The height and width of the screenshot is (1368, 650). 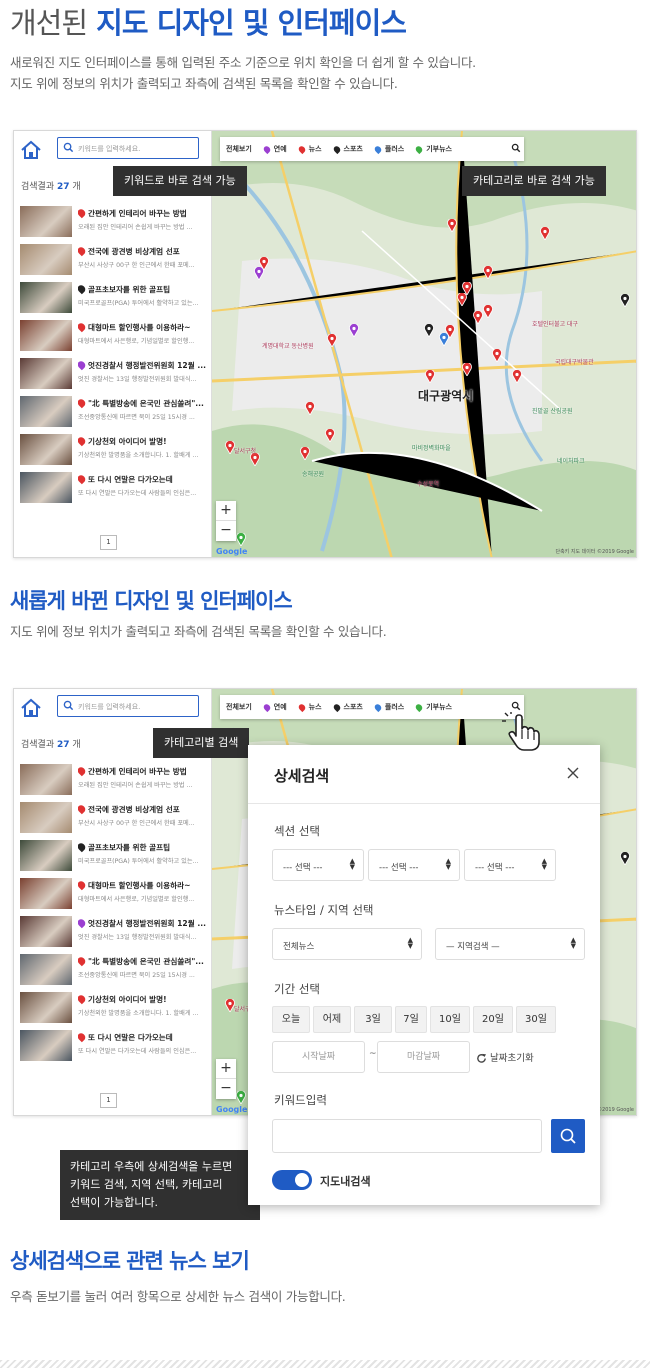 I want to click on keyword-search-button, so click(x=568, y=1136).